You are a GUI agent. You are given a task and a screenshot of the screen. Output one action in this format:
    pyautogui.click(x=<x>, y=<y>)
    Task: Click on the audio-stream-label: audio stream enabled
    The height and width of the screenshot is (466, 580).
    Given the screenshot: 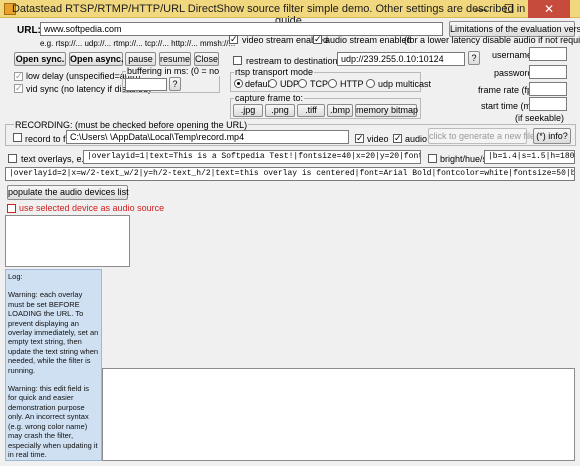 What is the action you would take?
    pyautogui.click(x=368, y=40)
    